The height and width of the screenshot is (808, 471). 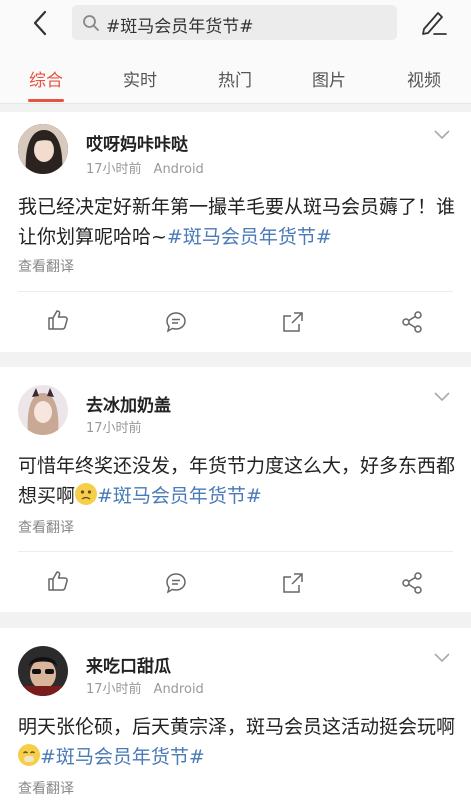 I want to click on username: 来吃口甜瓜, so click(x=128, y=664).